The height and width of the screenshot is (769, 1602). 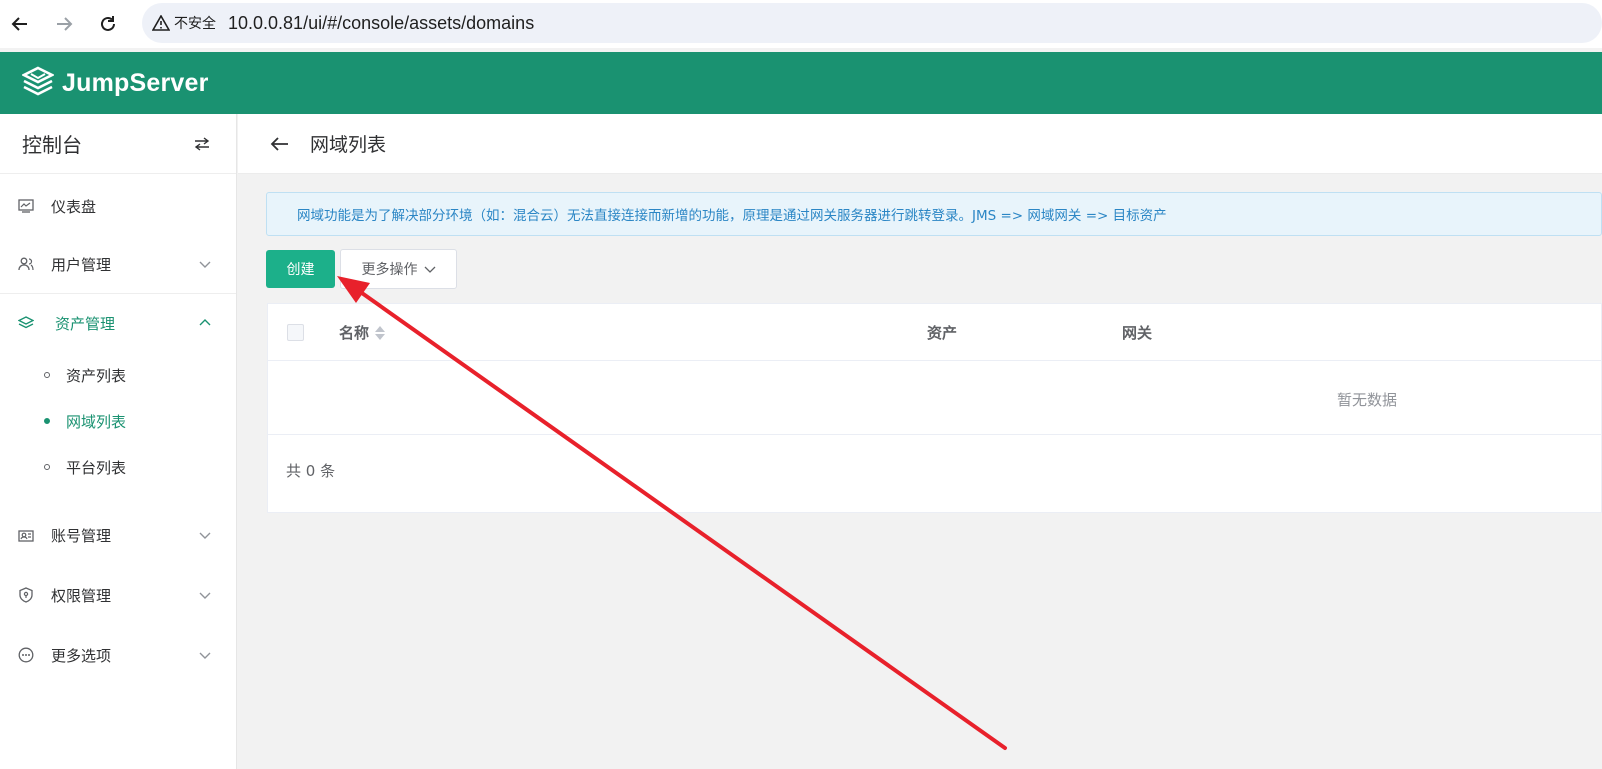 What do you see at coordinates (96, 467) in the screenshot?
I see `sidebar-subitem-label: 平台列表` at bounding box center [96, 467].